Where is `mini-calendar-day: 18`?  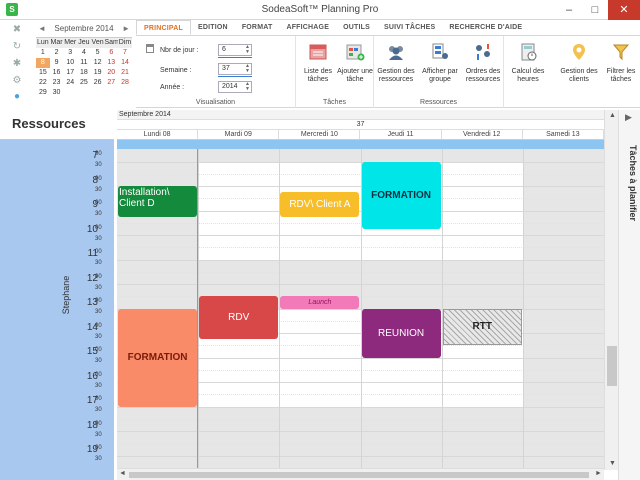
mini-calendar-day: 18 is located at coordinates (84, 73).